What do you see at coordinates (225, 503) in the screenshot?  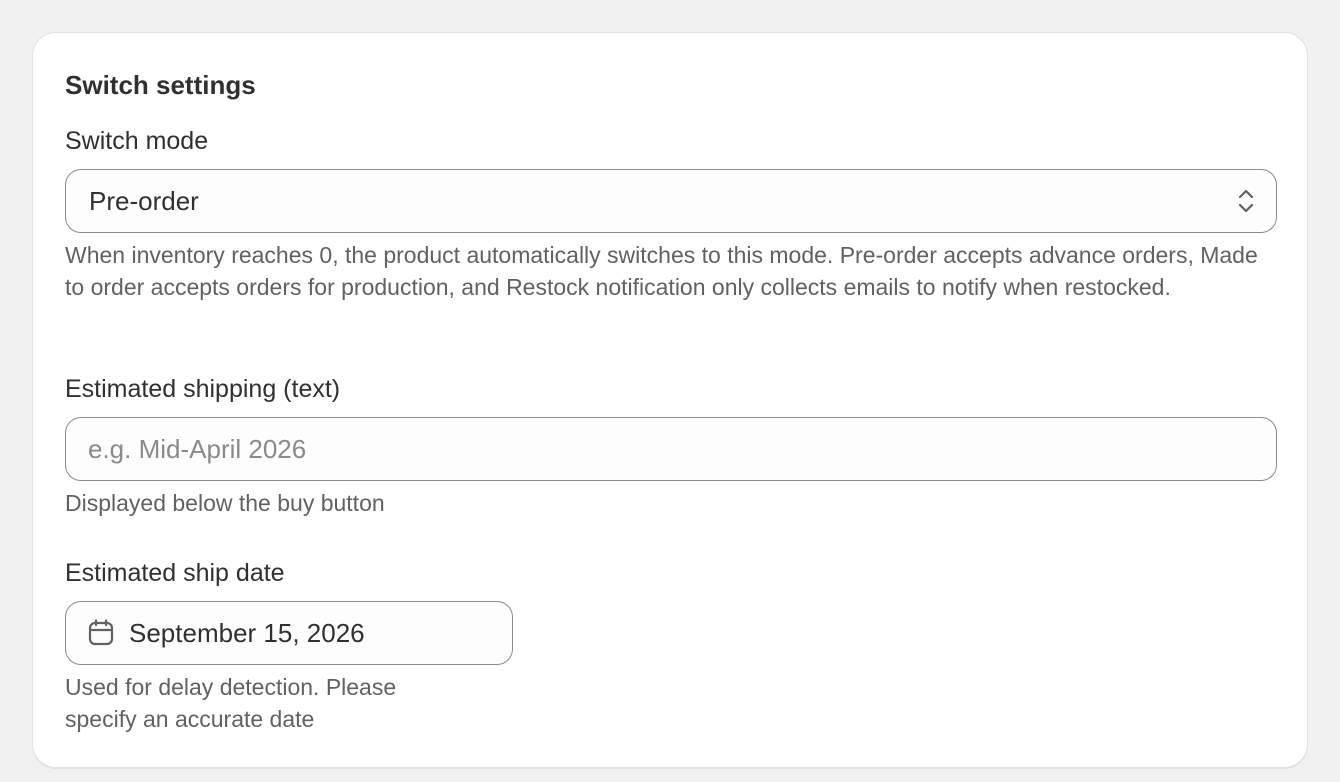 I see `estimated-shipping-help-text: Displayed below the buy button` at bounding box center [225, 503].